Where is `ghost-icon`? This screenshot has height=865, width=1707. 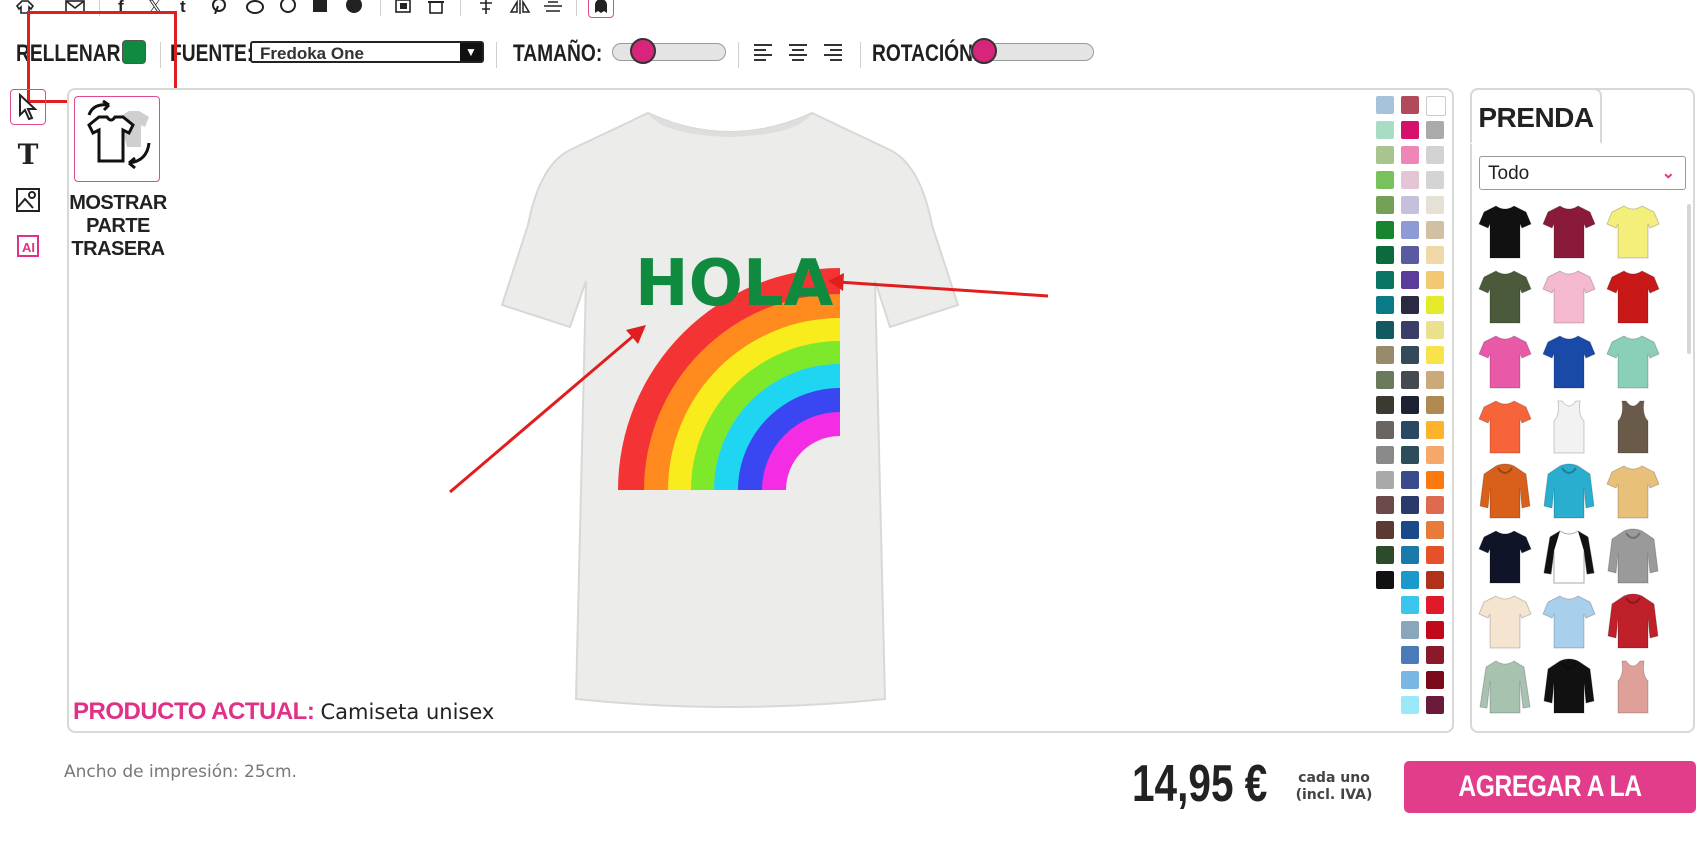 ghost-icon is located at coordinates (601, 9).